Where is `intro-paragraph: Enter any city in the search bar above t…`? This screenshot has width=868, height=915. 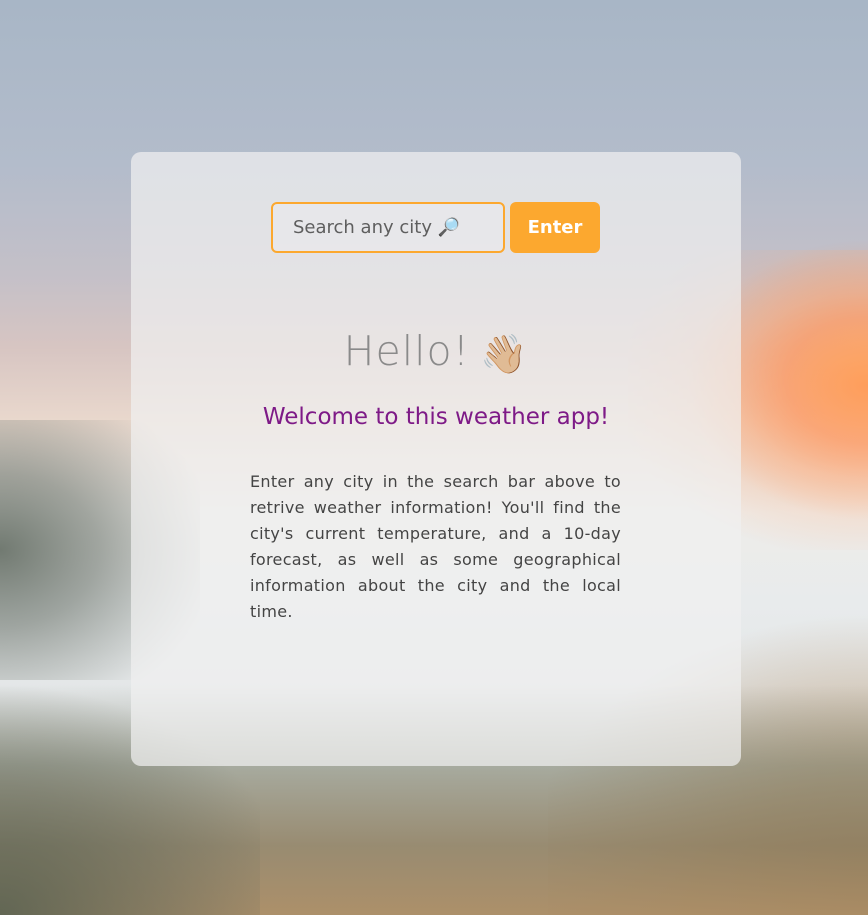
intro-paragraph: Enter any city in the search bar above t… is located at coordinates (435, 546).